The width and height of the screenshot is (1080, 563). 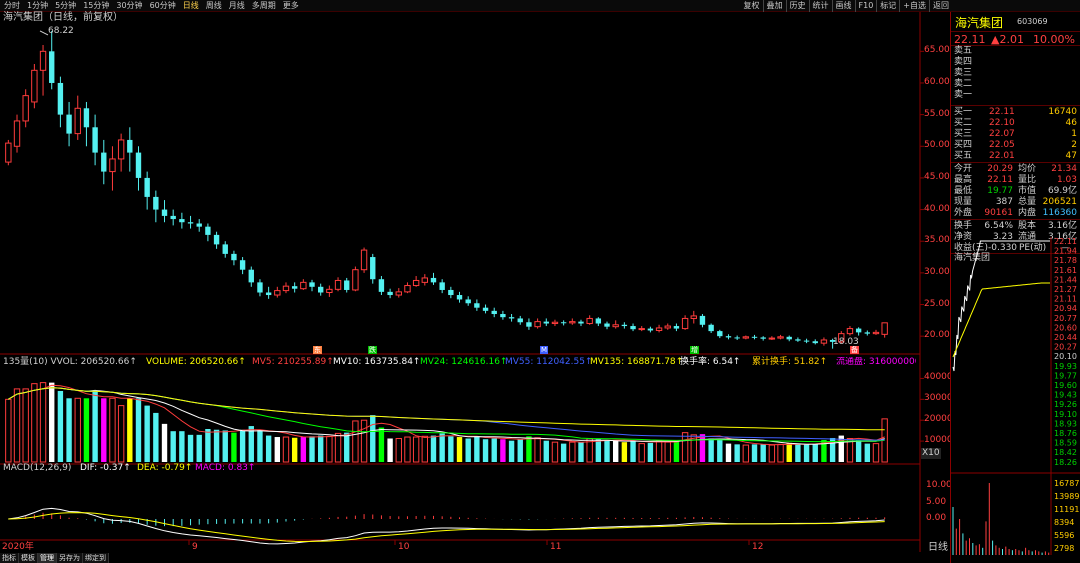 I want to click on month-label-2: 11, so click(x=556, y=547).